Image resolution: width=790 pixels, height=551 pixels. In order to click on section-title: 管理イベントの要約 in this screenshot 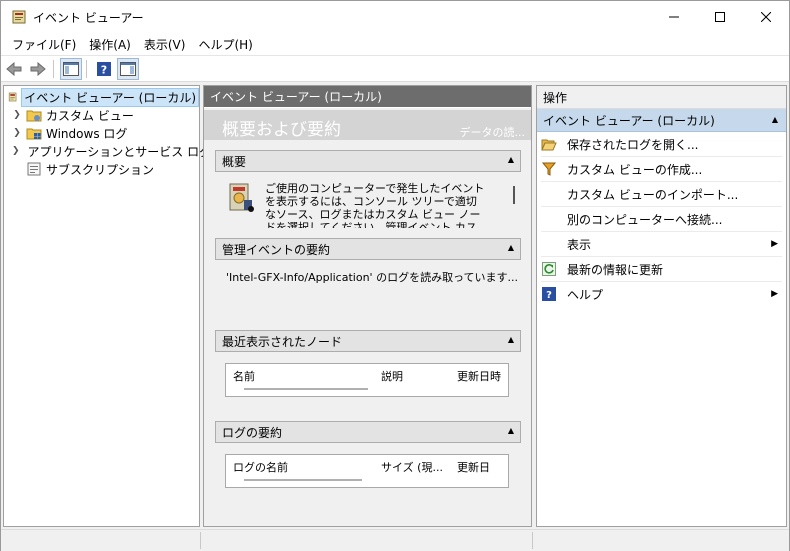, I will do `click(276, 249)`.